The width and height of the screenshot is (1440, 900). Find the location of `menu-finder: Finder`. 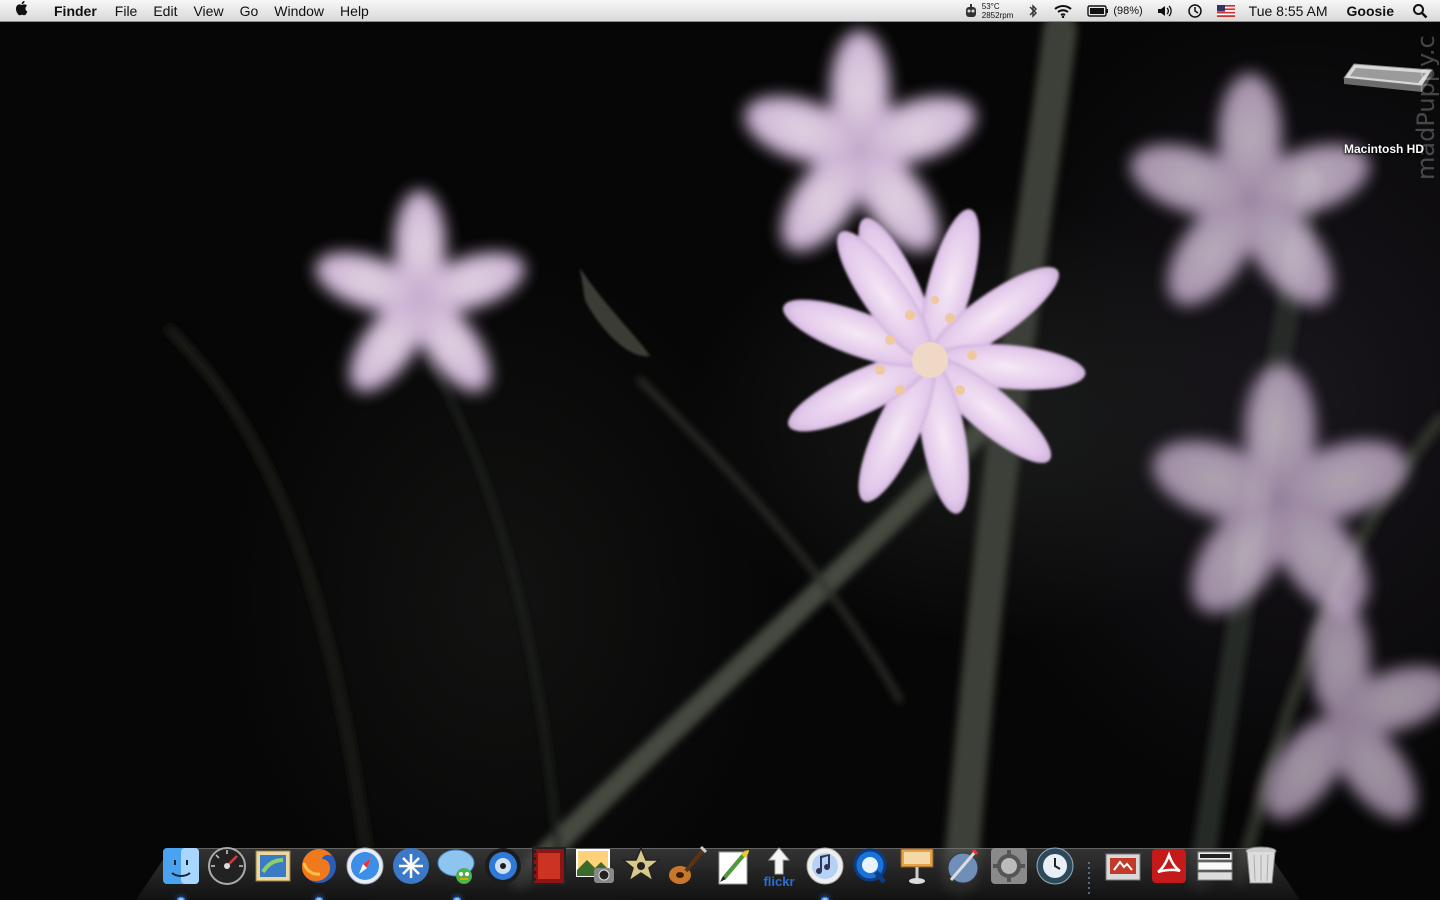

menu-finder: Finder is located at coordinates (75, 11).